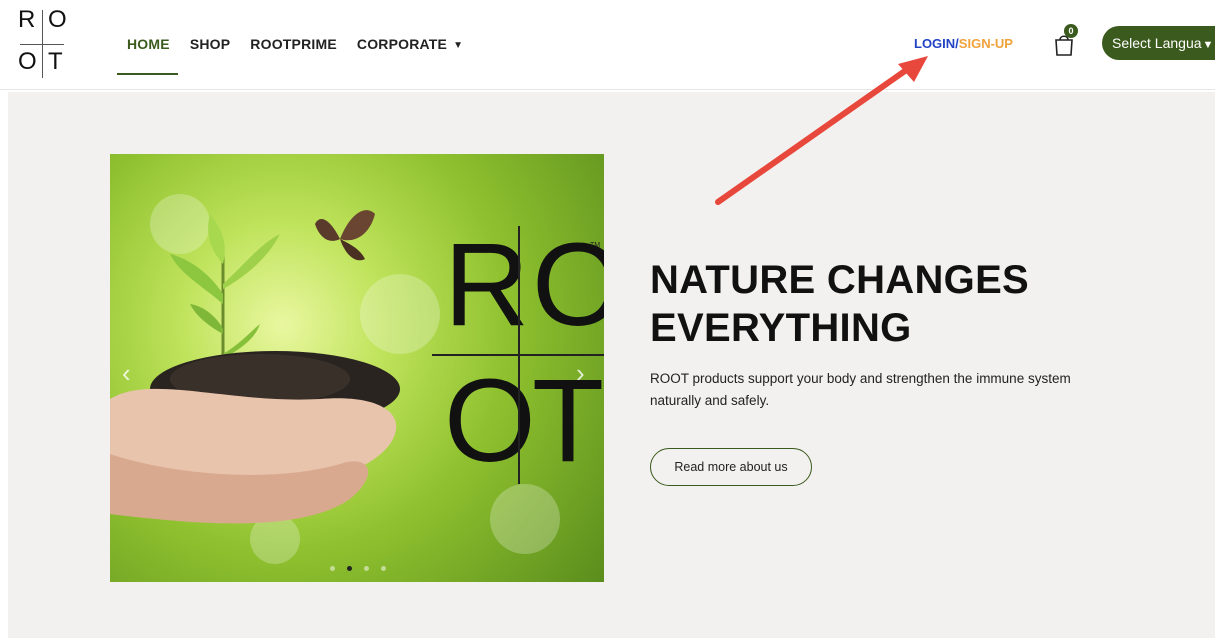  I want to click on signup-link: SIGN-UP, so click(986, 43).